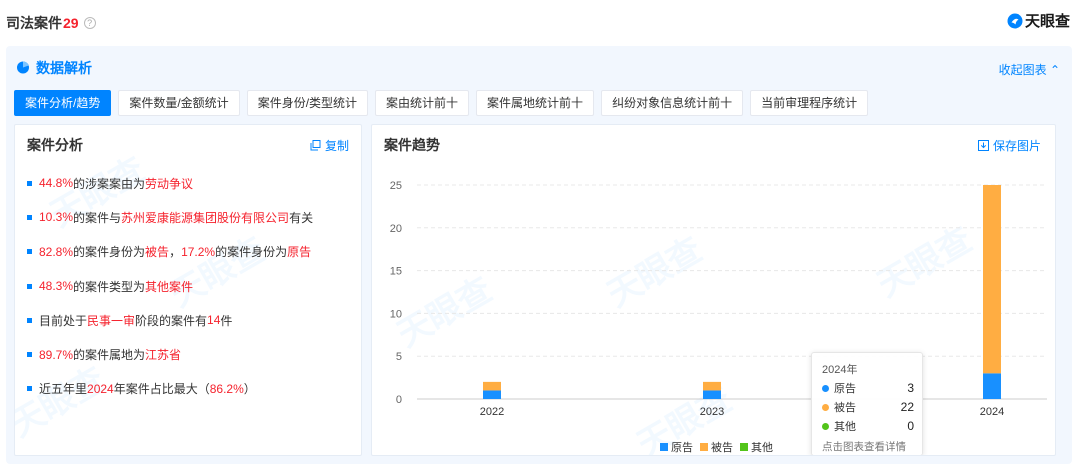  What do you see at coordinates (56, 286) in the screenshot?
I see `highlight-text: 48.3%` at bounding box center [56, 286].